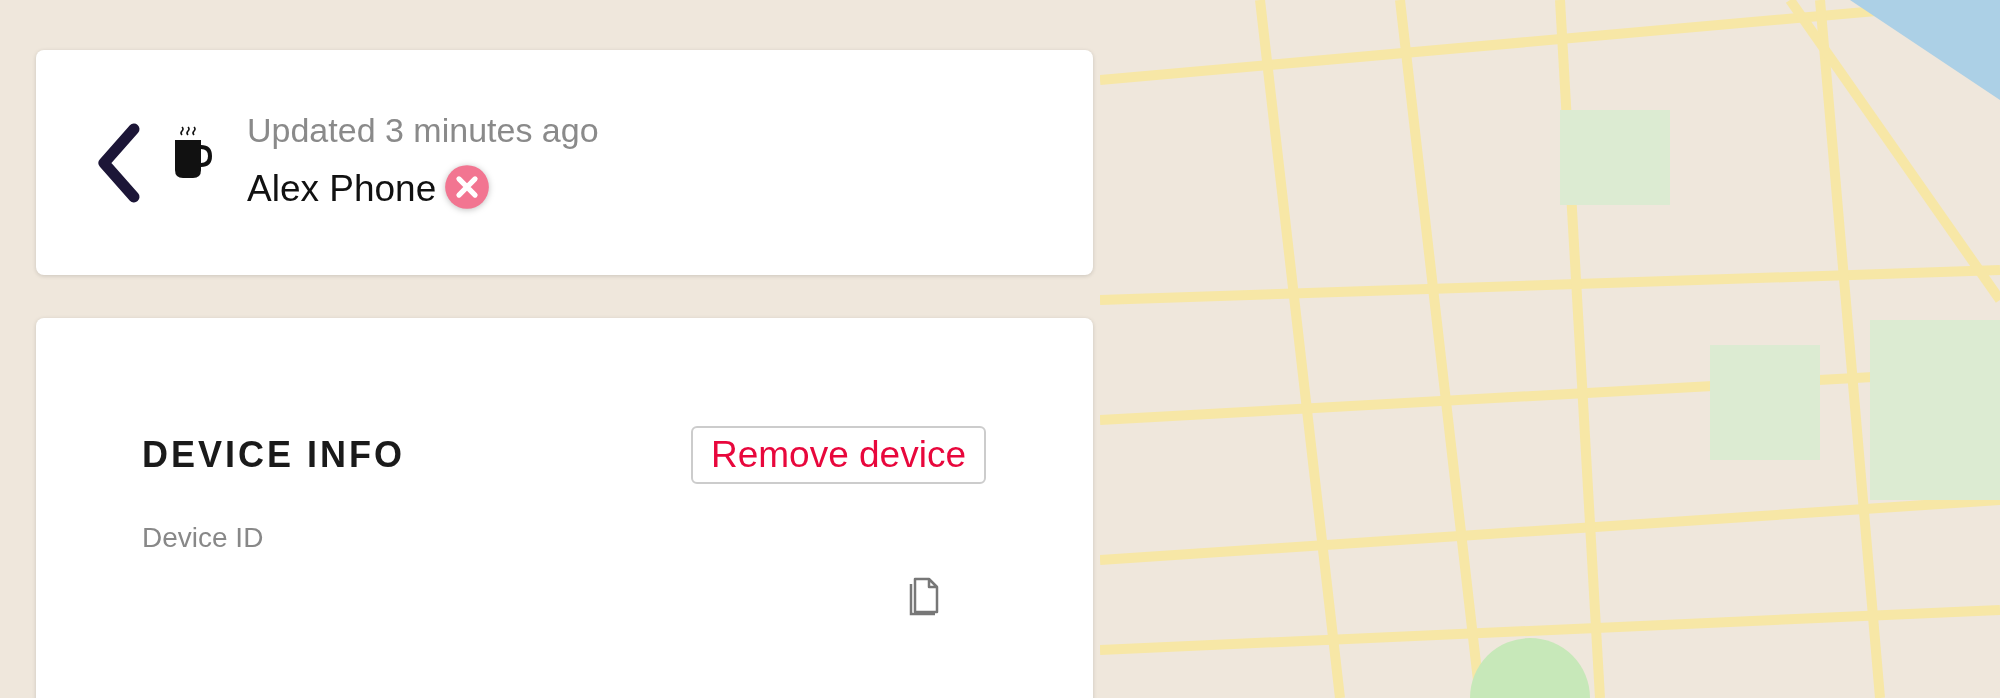  Describe the element at coordinates (203, 538) in the screenshot. I see `field-label: Device ID` at that location.